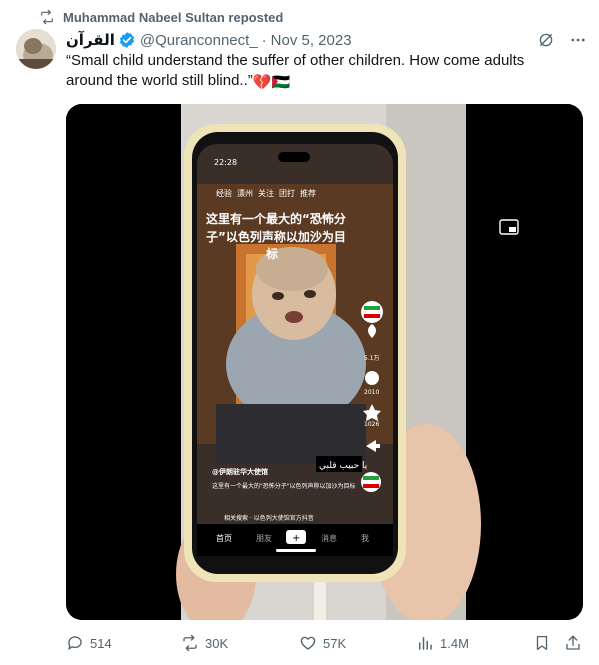  What do you see at coordinates (335, 643) in the screenshot?
I see `like-count: 57K` at bounding box center [335, 643].